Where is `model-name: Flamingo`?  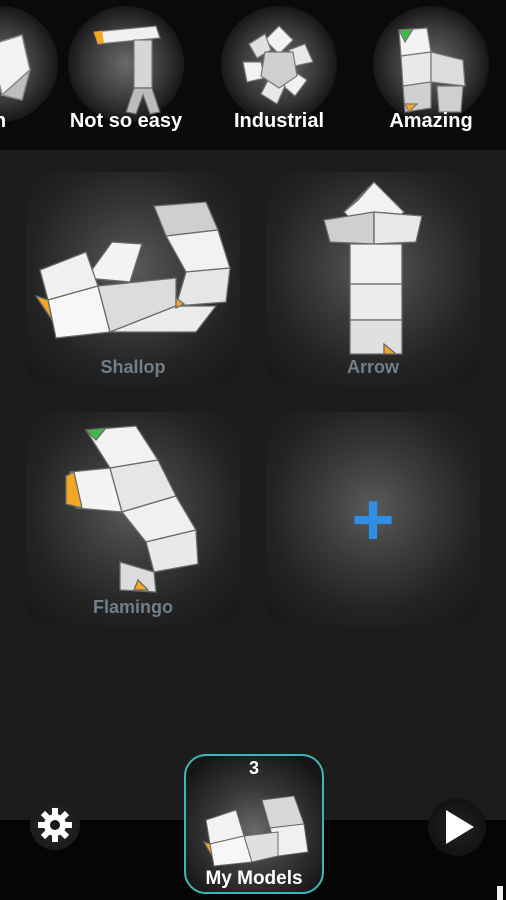
model-name: Flamingo is located at coordinates (133, 607).